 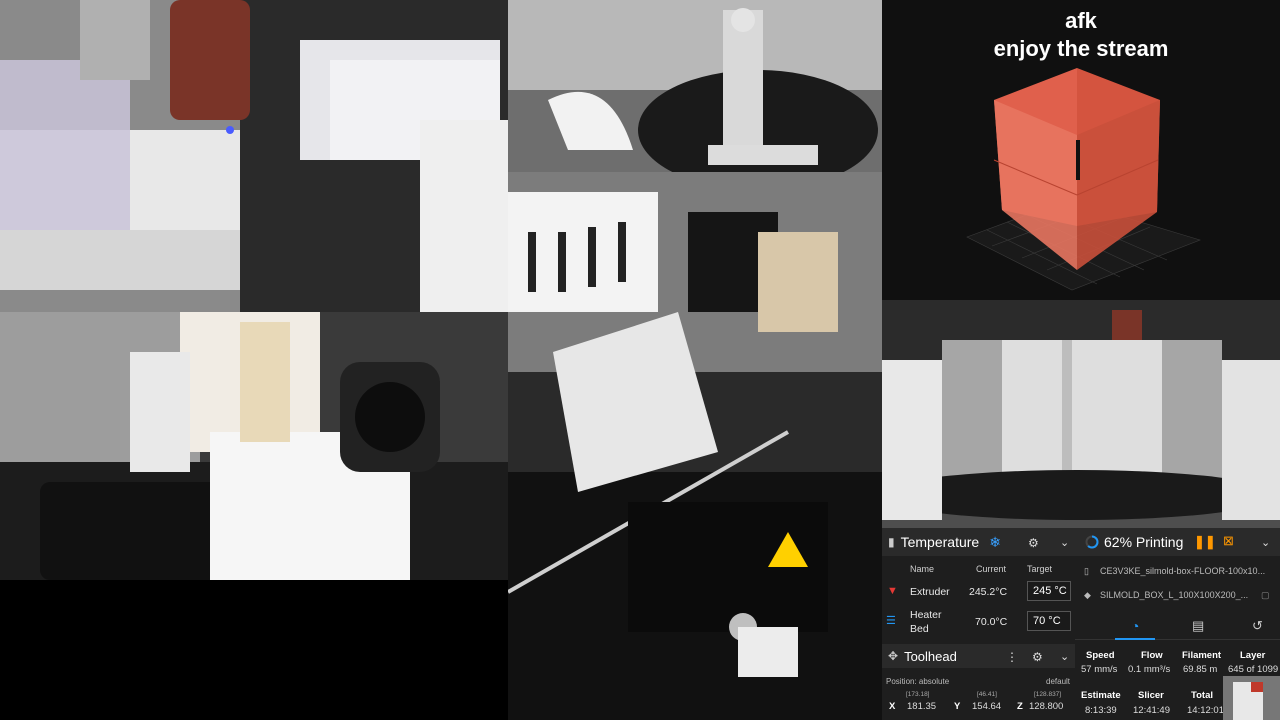 I want to click on x-hint: [173.18], so click(x=918, y=694).